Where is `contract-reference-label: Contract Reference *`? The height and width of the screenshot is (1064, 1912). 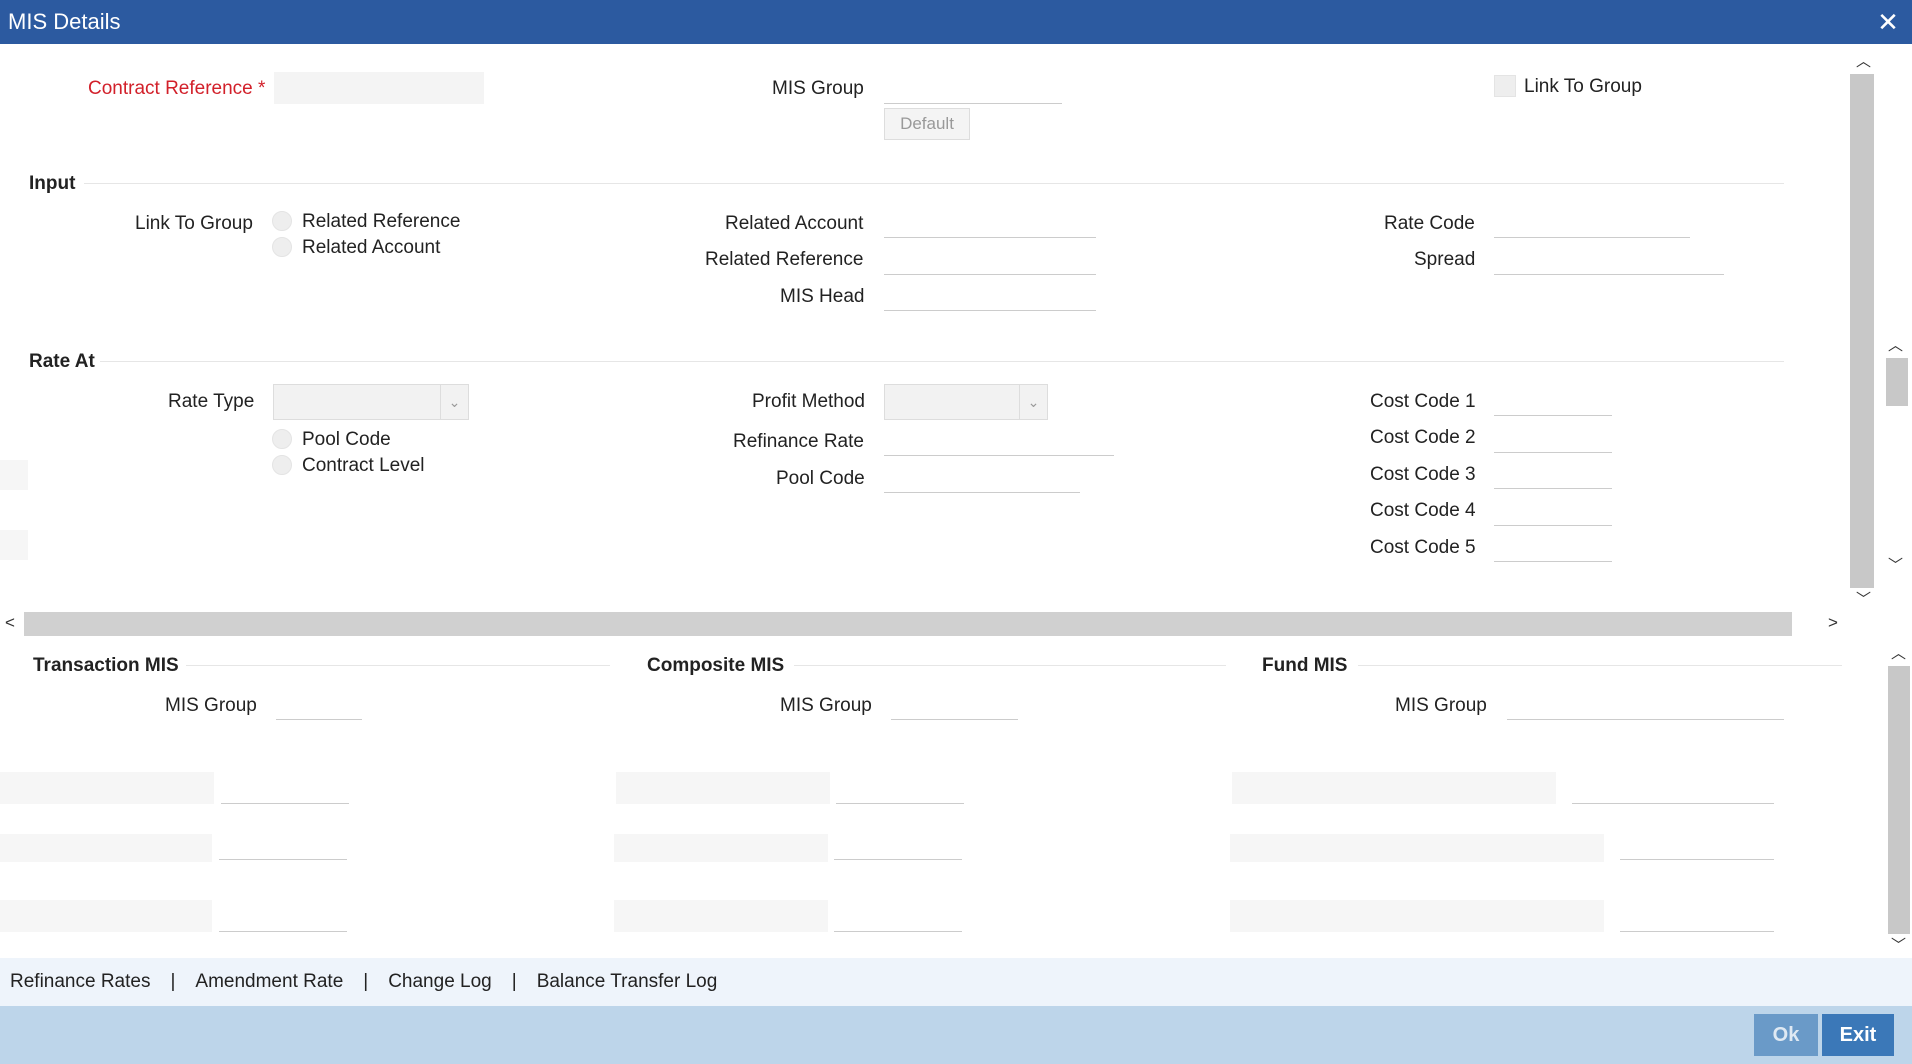
contract-reference-label: Contract Reference * is located at coordinates (177, 88).